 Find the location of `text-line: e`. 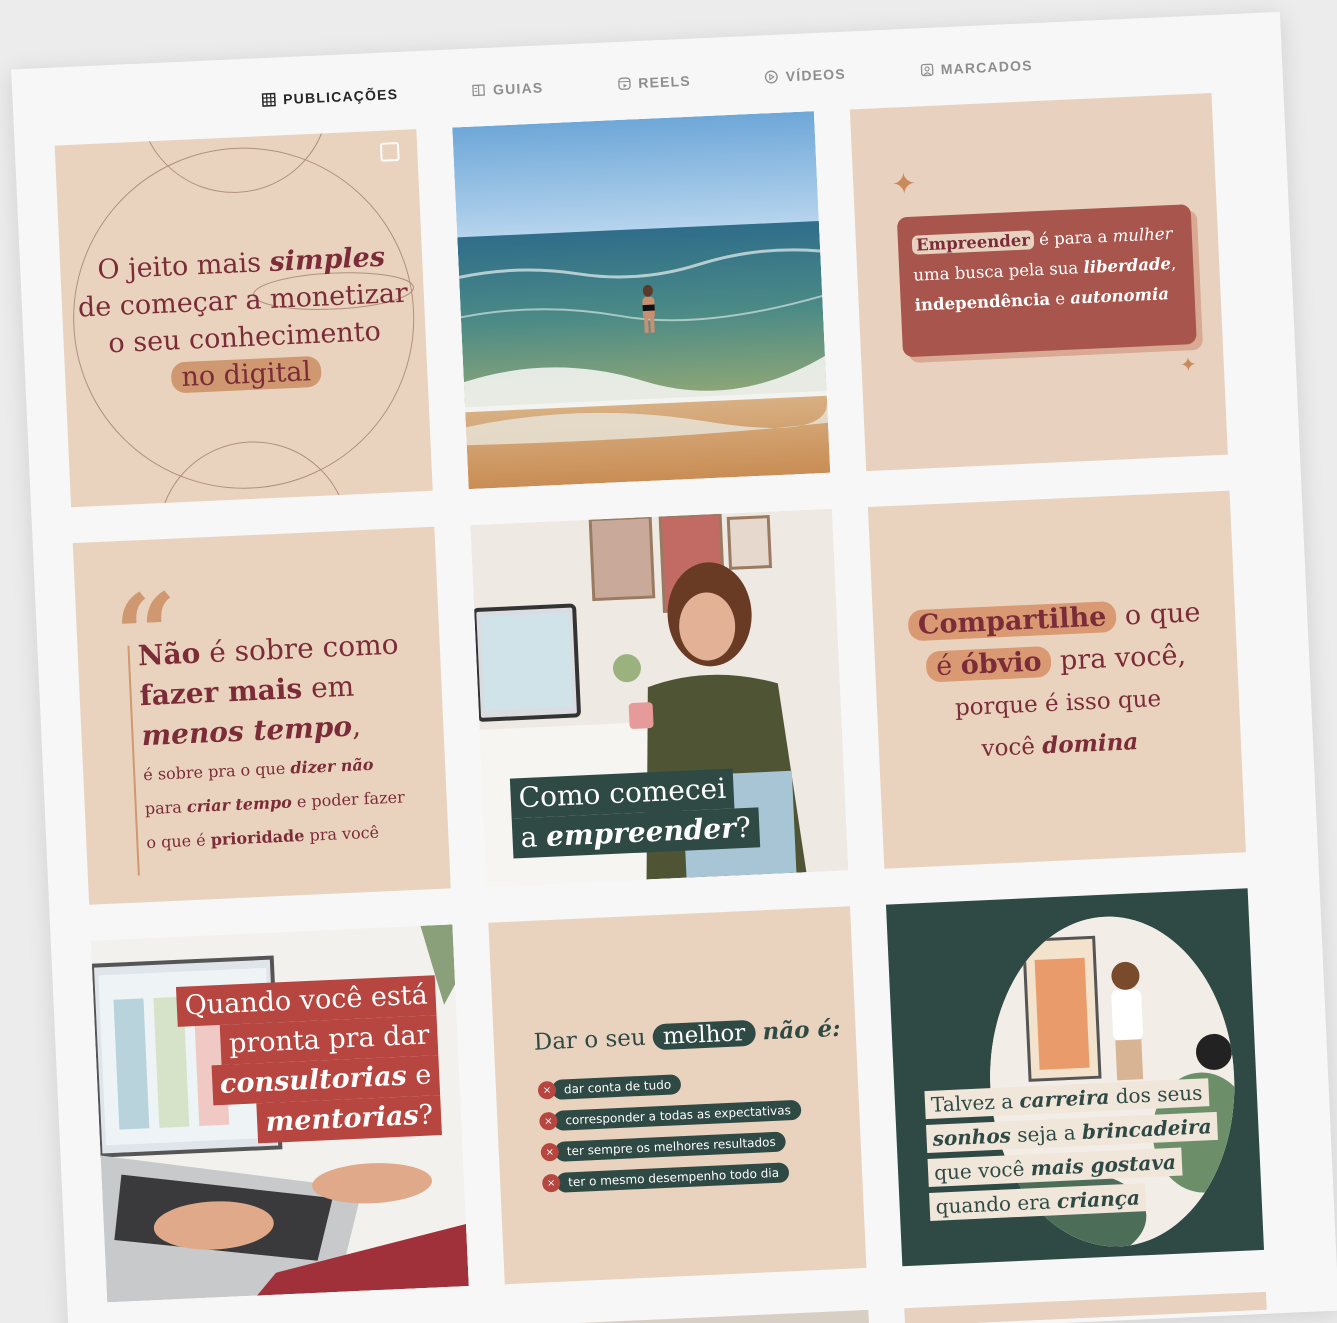

text-line: e is located at coordinates (418, 1075).